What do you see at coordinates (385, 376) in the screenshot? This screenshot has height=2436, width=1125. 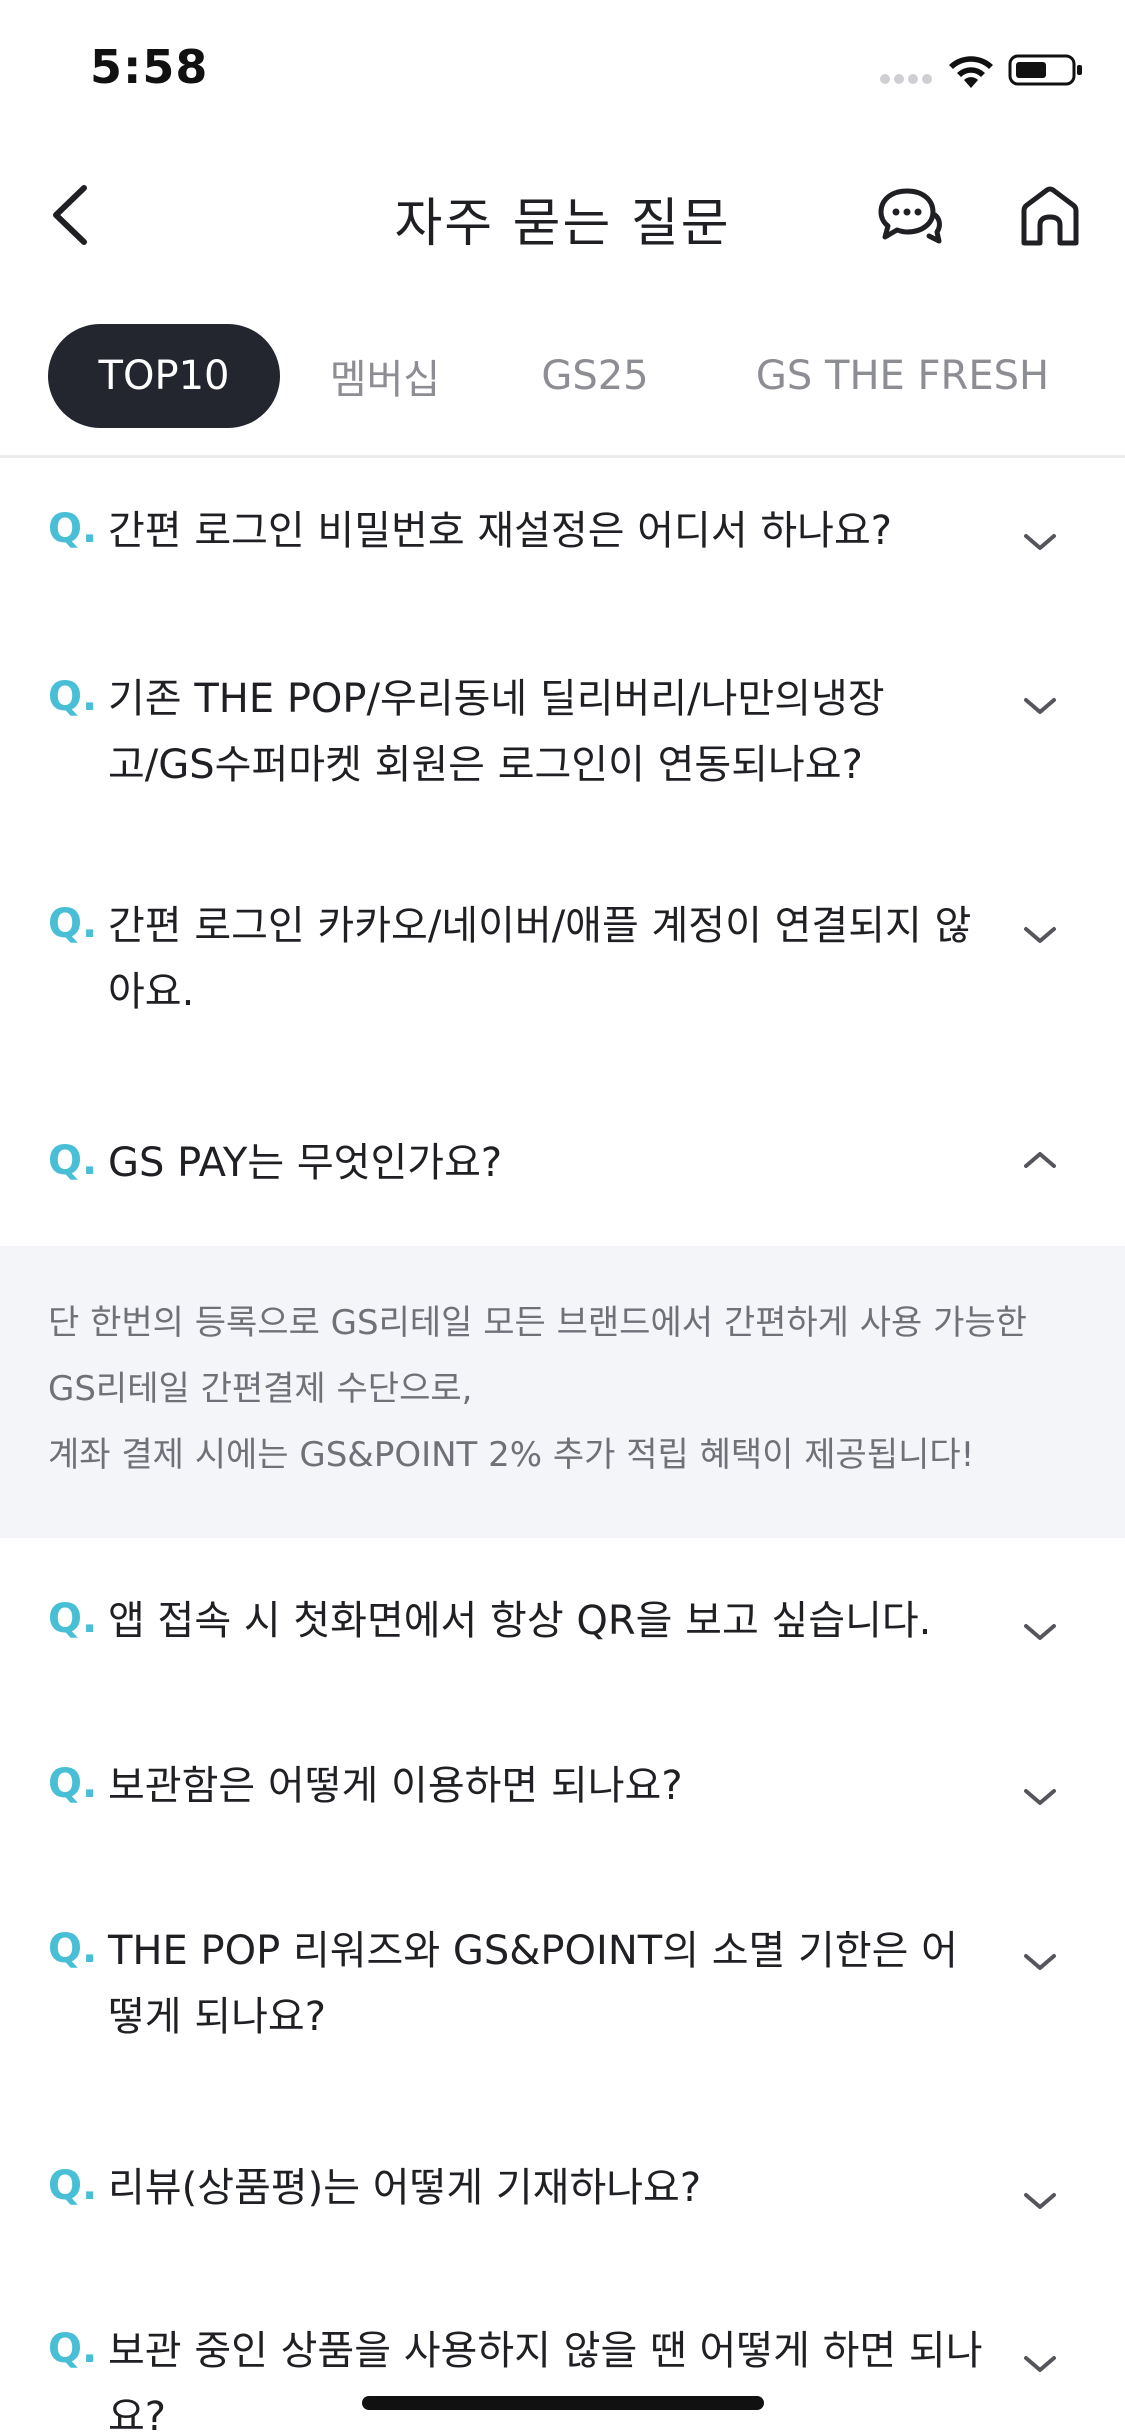 I see `tab-membership: 멤버십` at bounding box center [385, 376].